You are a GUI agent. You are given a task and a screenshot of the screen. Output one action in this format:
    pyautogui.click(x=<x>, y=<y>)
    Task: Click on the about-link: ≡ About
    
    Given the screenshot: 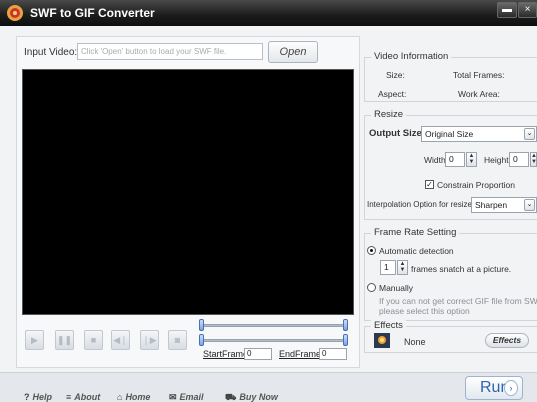 What is the action you would take?
    pyautogui.click(x=83, y=397)
    